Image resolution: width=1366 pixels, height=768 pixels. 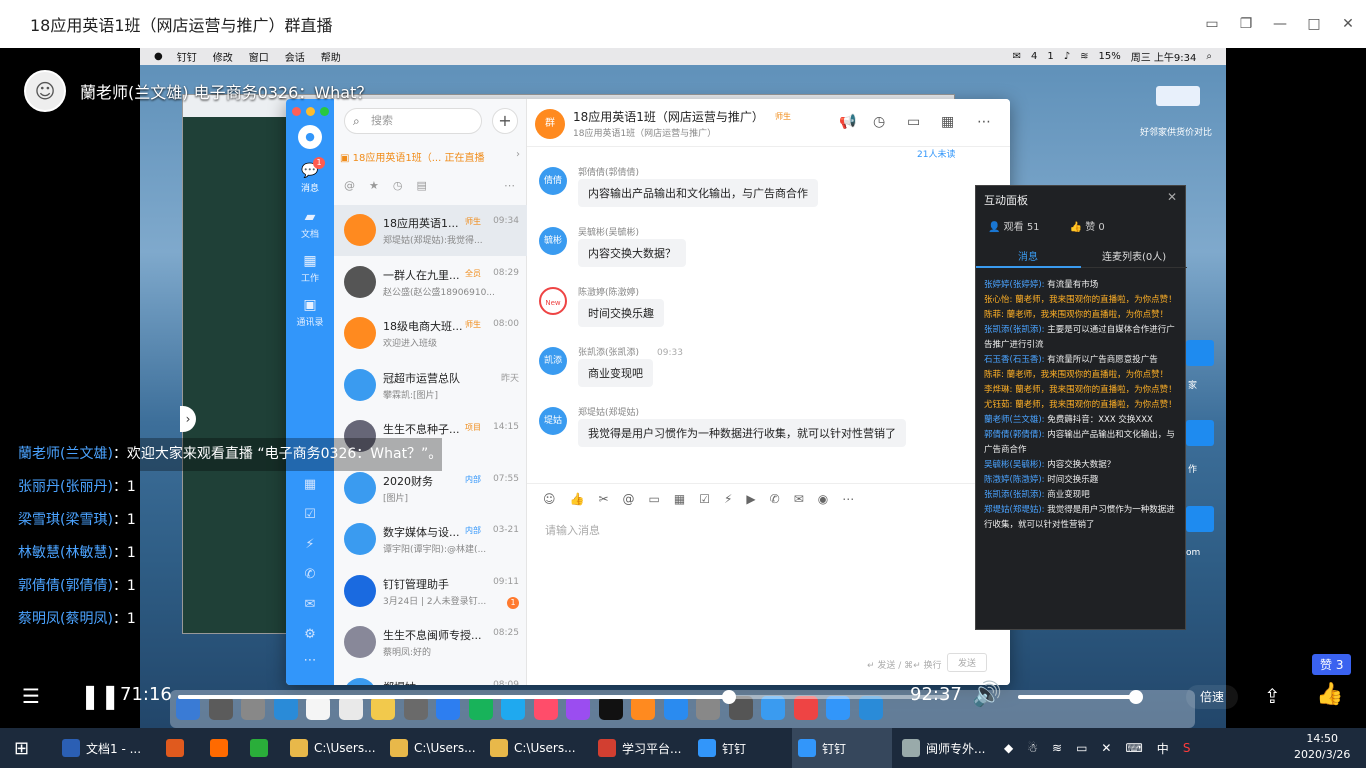 I want to click on megaphone-icon: 📢, so click(x=847, y=122).